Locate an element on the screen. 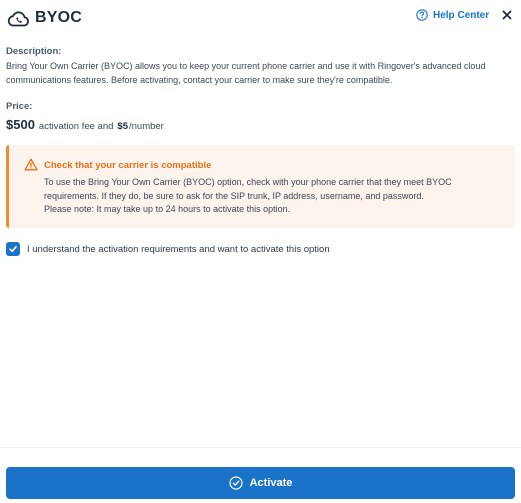 The height and width of the screenshot is (503, 521). footer-divider is located at coordinates (260, 447).